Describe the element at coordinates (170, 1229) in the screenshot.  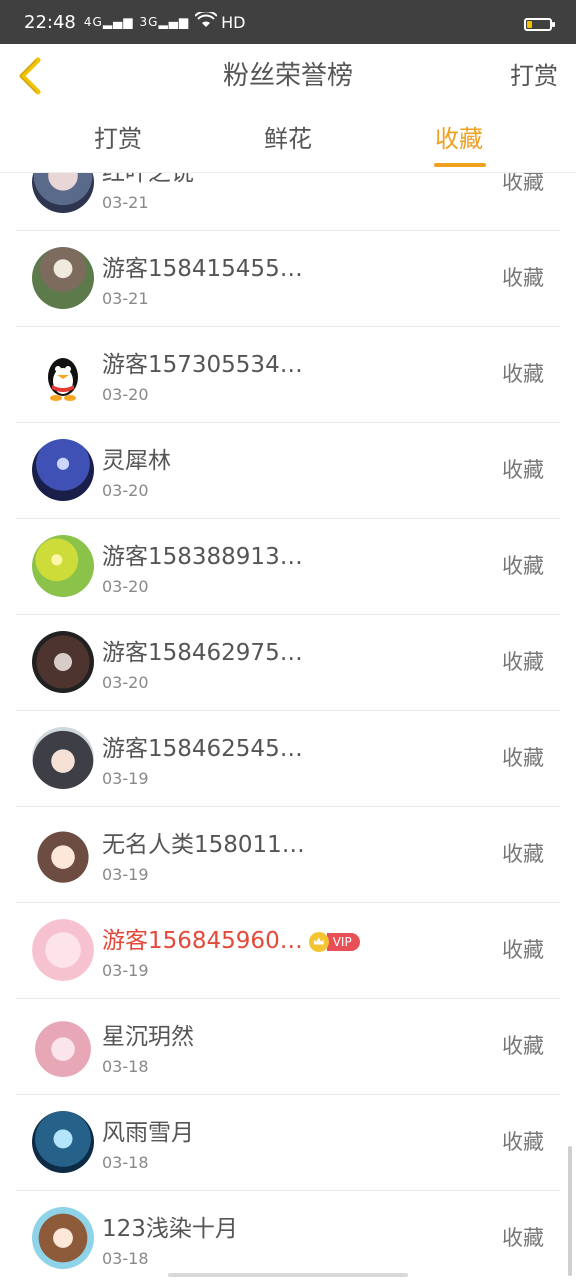
I see `user-name-text: 123浅染十月` at that location.